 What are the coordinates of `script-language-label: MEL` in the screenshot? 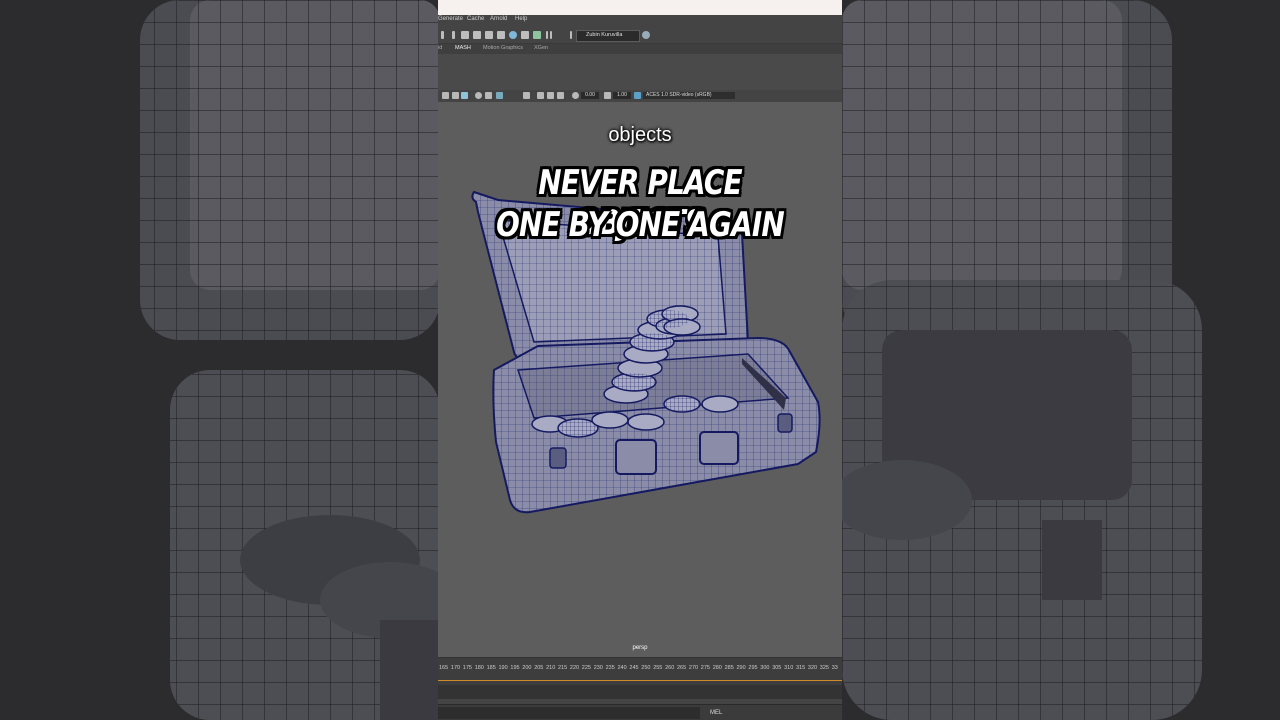 It's located at (716, 713).